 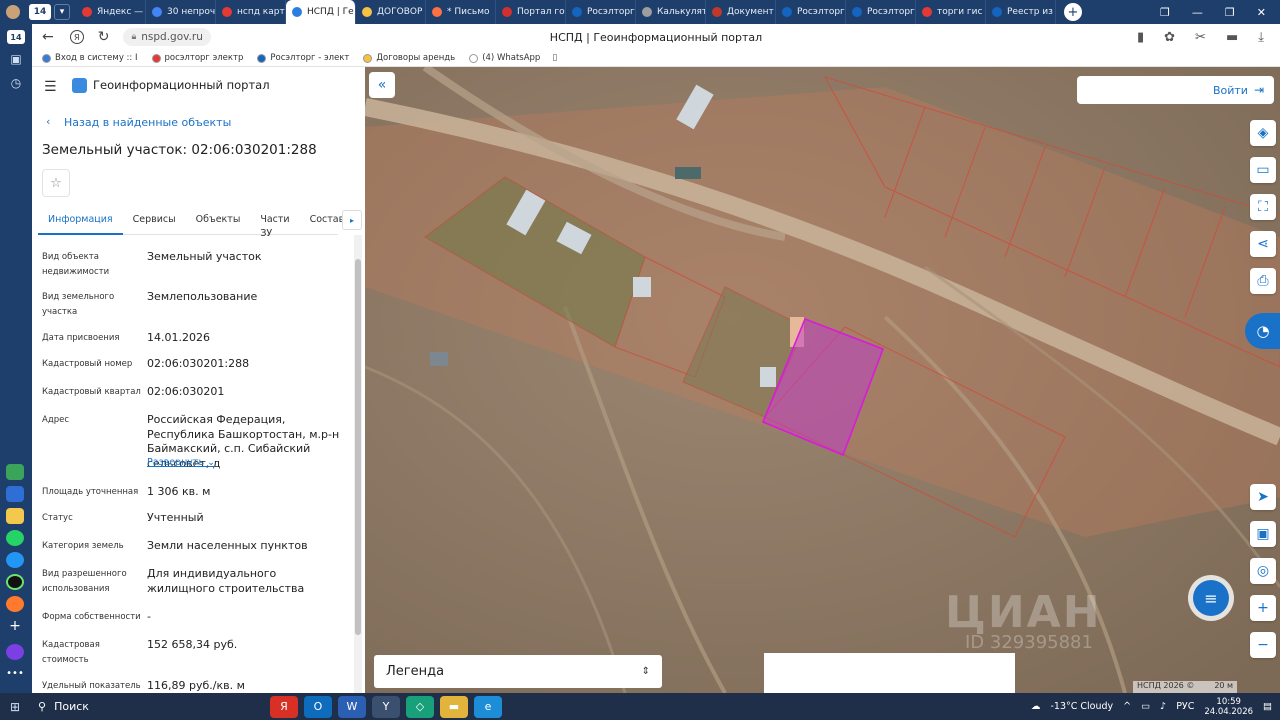 I want to click on tools-icon: ✂, so click(x=1200, y=37).